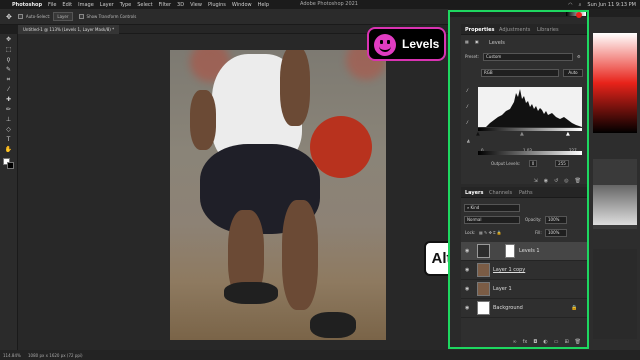 This screenshot has width=640, height=360. What do you see at coordinates (492, 208) in the screenshot?
I see `layer-filter-dropdown: ⌕ Kind` at bounding box center [492, 208].